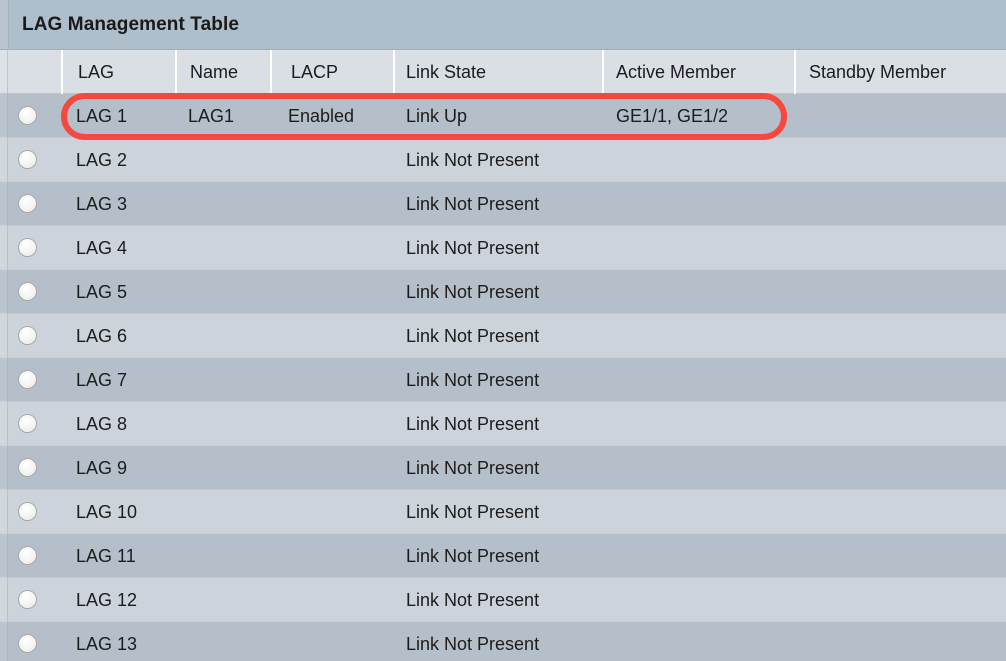 This screenshot has width=1006, height=661. I want to click on panel-title-bar: LAG Management Table, so click(503, 25).